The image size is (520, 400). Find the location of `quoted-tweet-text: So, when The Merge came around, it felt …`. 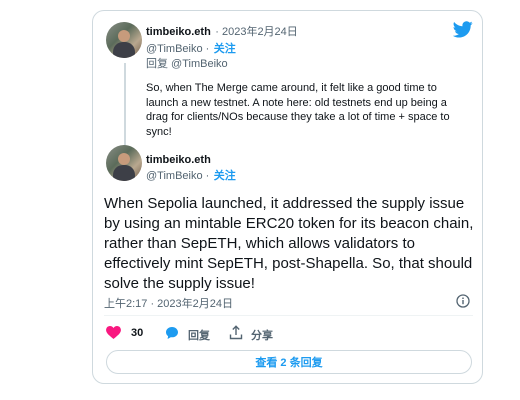

quoted-tweet-text: So, when The Merge came around, it felt … is located at coordinates (298, 110).